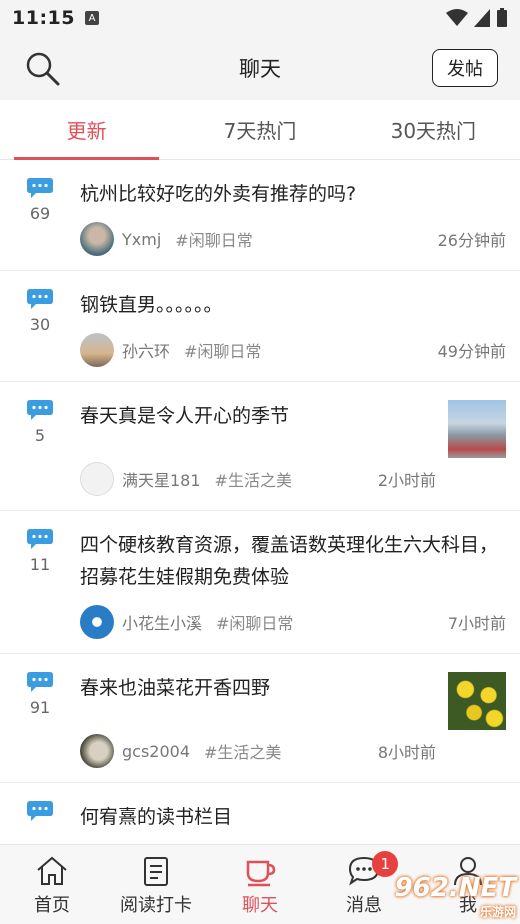  What do you see at coordinates (406, 480) in the screenshot?
I see `post-time: 2小时前` at bounding box center [406, 480].